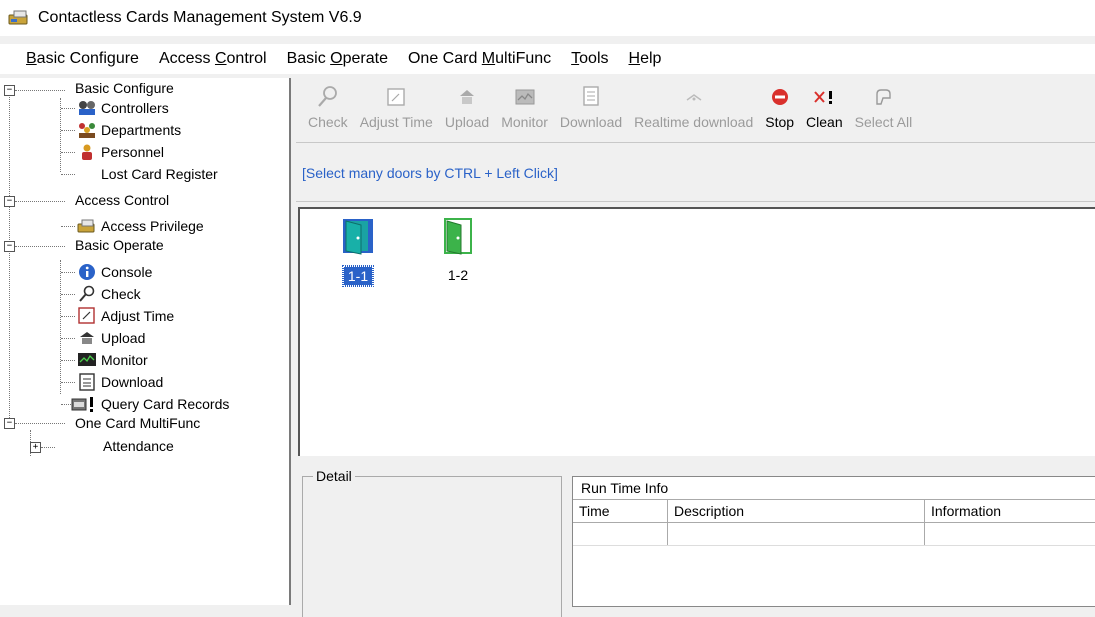 This screenshot has height=617, width=1095. I want to click on window-title: Contactless Cards Management System V6.9, so click(200, 17).